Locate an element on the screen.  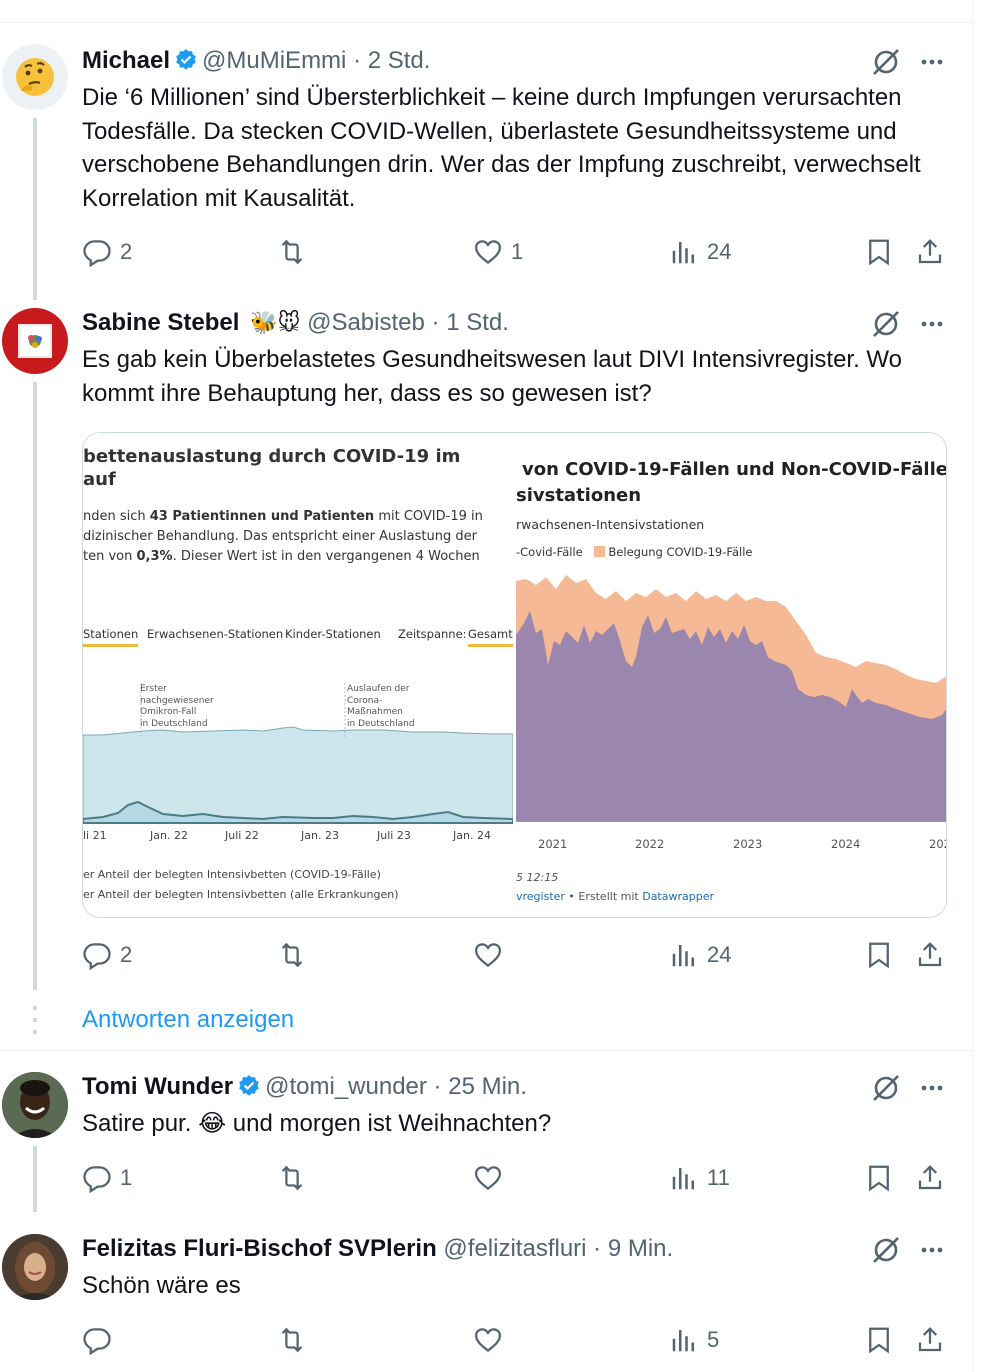
right-stacked-area-chart is located at coordinates (731, 698).